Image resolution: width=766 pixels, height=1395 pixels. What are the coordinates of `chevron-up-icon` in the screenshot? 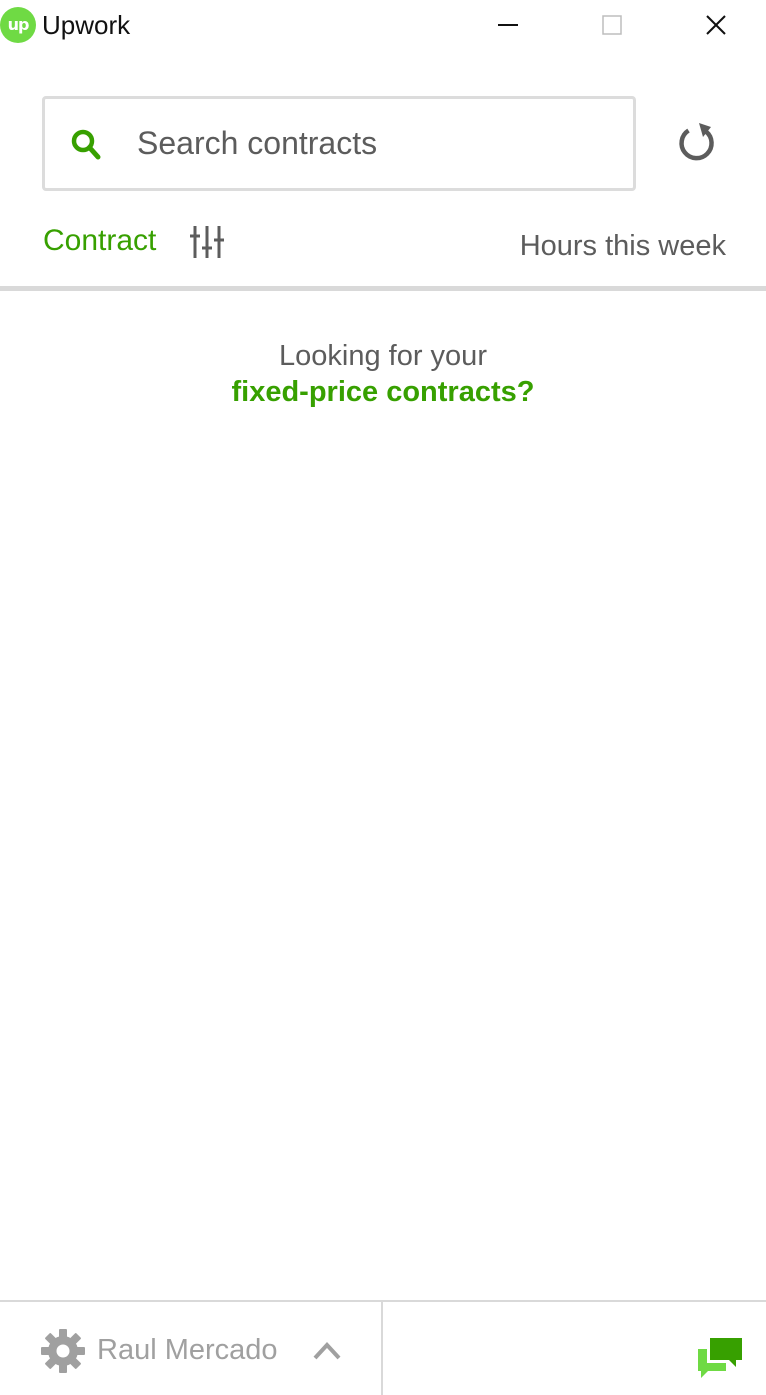 It's located at (327, 1351).